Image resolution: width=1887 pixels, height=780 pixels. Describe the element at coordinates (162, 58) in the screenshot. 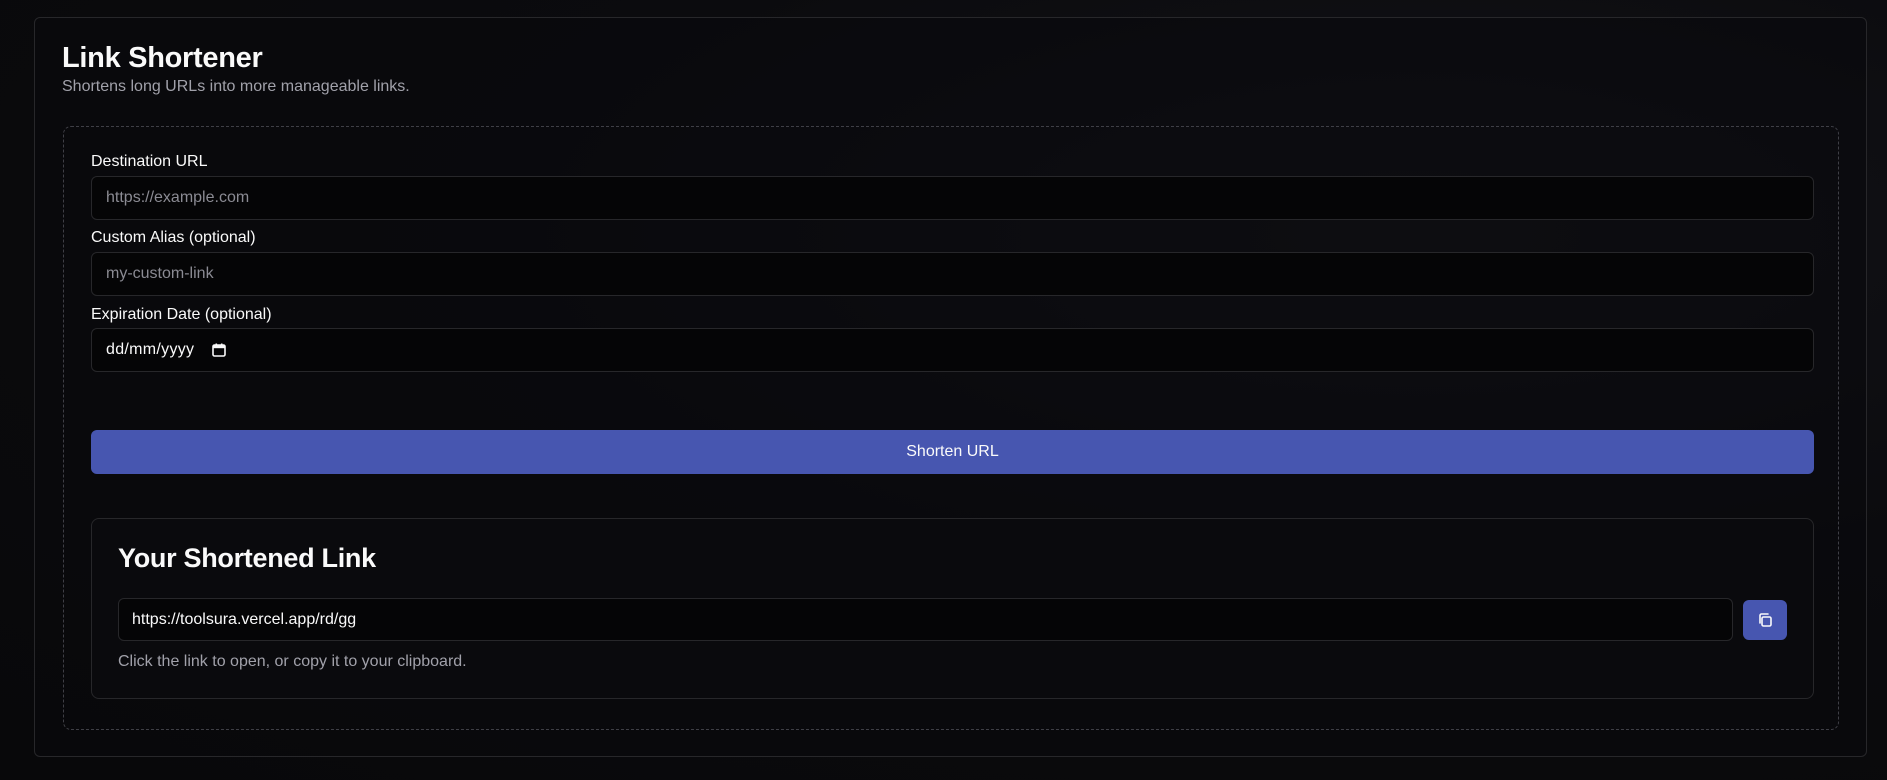

I see `page-title: Link Shortener` at that location.